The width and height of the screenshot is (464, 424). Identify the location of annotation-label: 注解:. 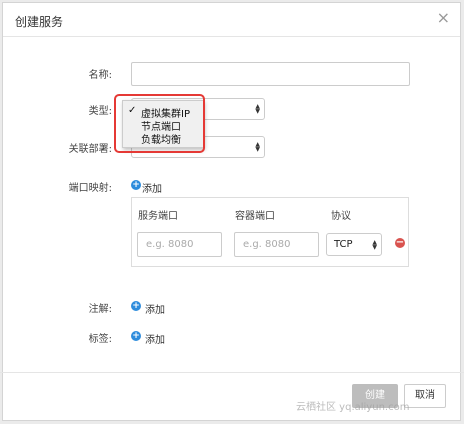
(100, 309).